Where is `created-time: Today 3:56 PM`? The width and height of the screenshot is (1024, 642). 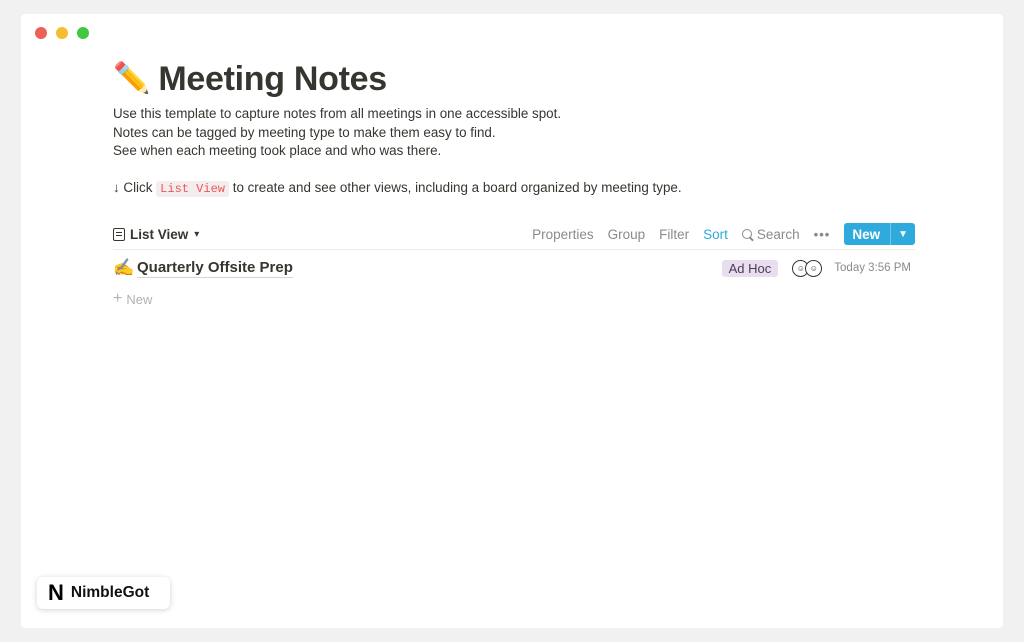
created-time: Today 3:56 PM is located at coordinates (872, 268).